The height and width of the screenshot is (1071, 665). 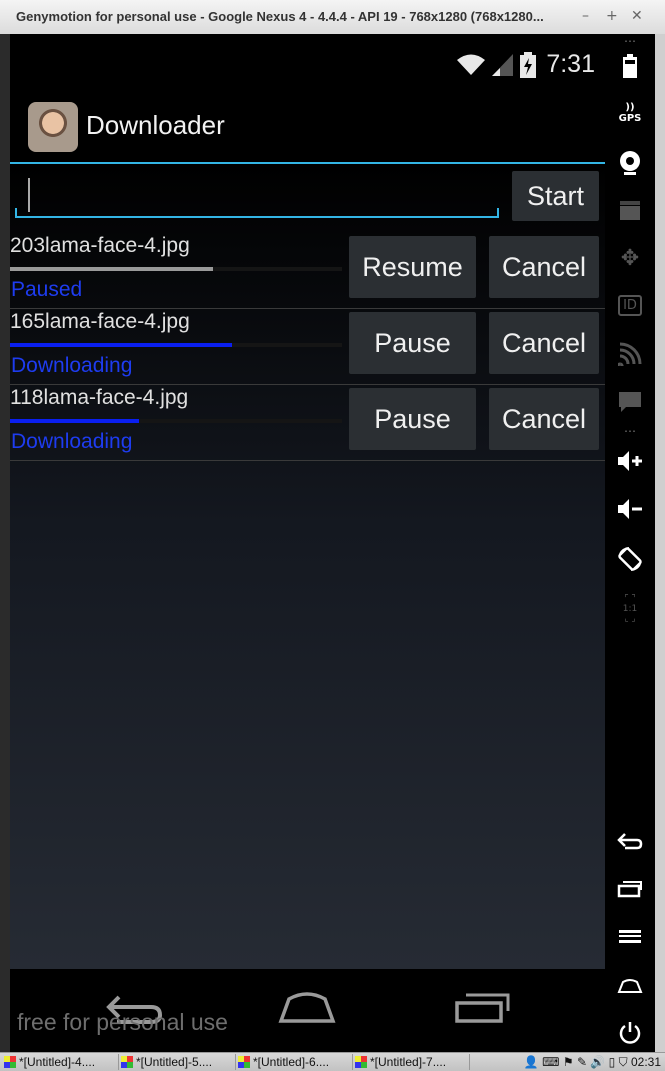 I want to click on watermark-text: free for personal use, so click(x=122, y=1022).